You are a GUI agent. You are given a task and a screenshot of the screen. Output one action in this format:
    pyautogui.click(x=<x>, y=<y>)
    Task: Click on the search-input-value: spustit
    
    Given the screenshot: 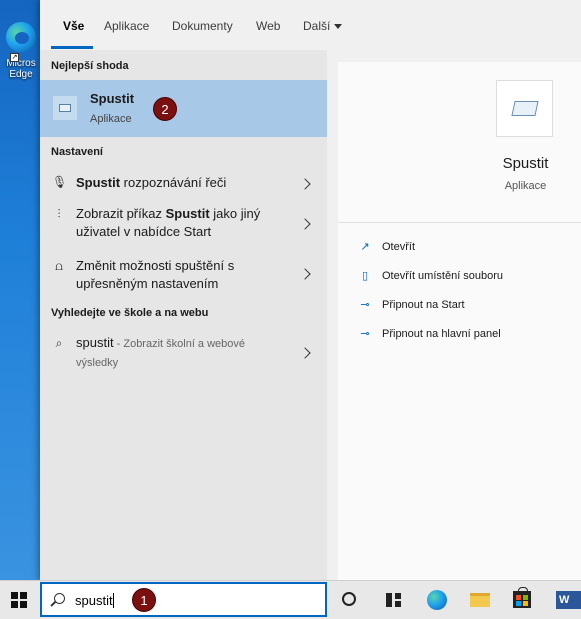 What is the action you would take?
    pyautogui.click(x=94, y=600)
    